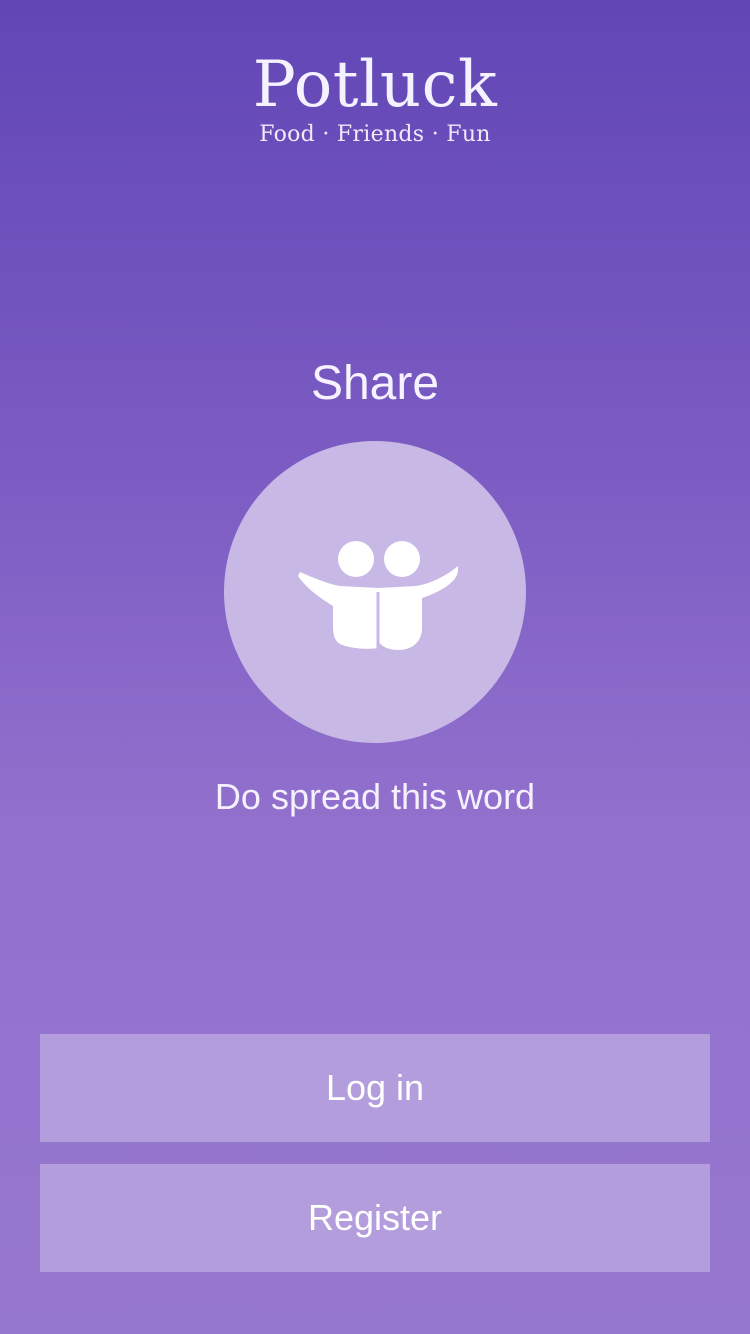  I want to click on app-logo-title: Potluck, so click(375, 85).